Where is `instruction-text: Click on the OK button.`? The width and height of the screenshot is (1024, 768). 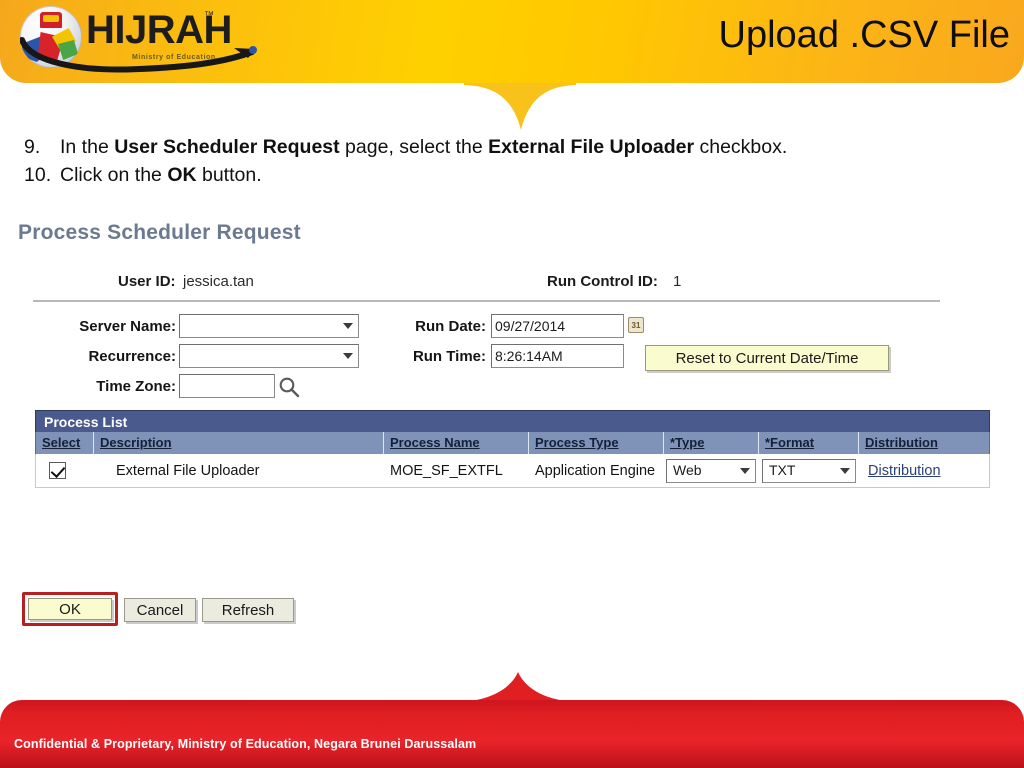
instruction-text: Click on the OK button. is located at coordinates (161, 175).